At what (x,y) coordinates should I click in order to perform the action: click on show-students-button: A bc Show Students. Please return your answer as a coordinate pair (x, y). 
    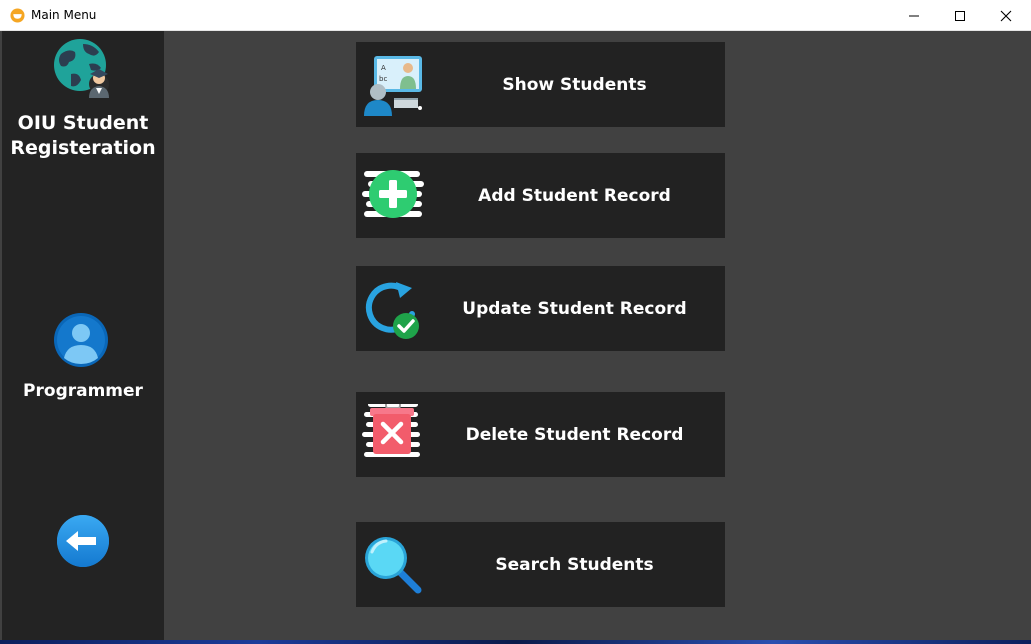
    Looking at the image, I should click on (540, 84).